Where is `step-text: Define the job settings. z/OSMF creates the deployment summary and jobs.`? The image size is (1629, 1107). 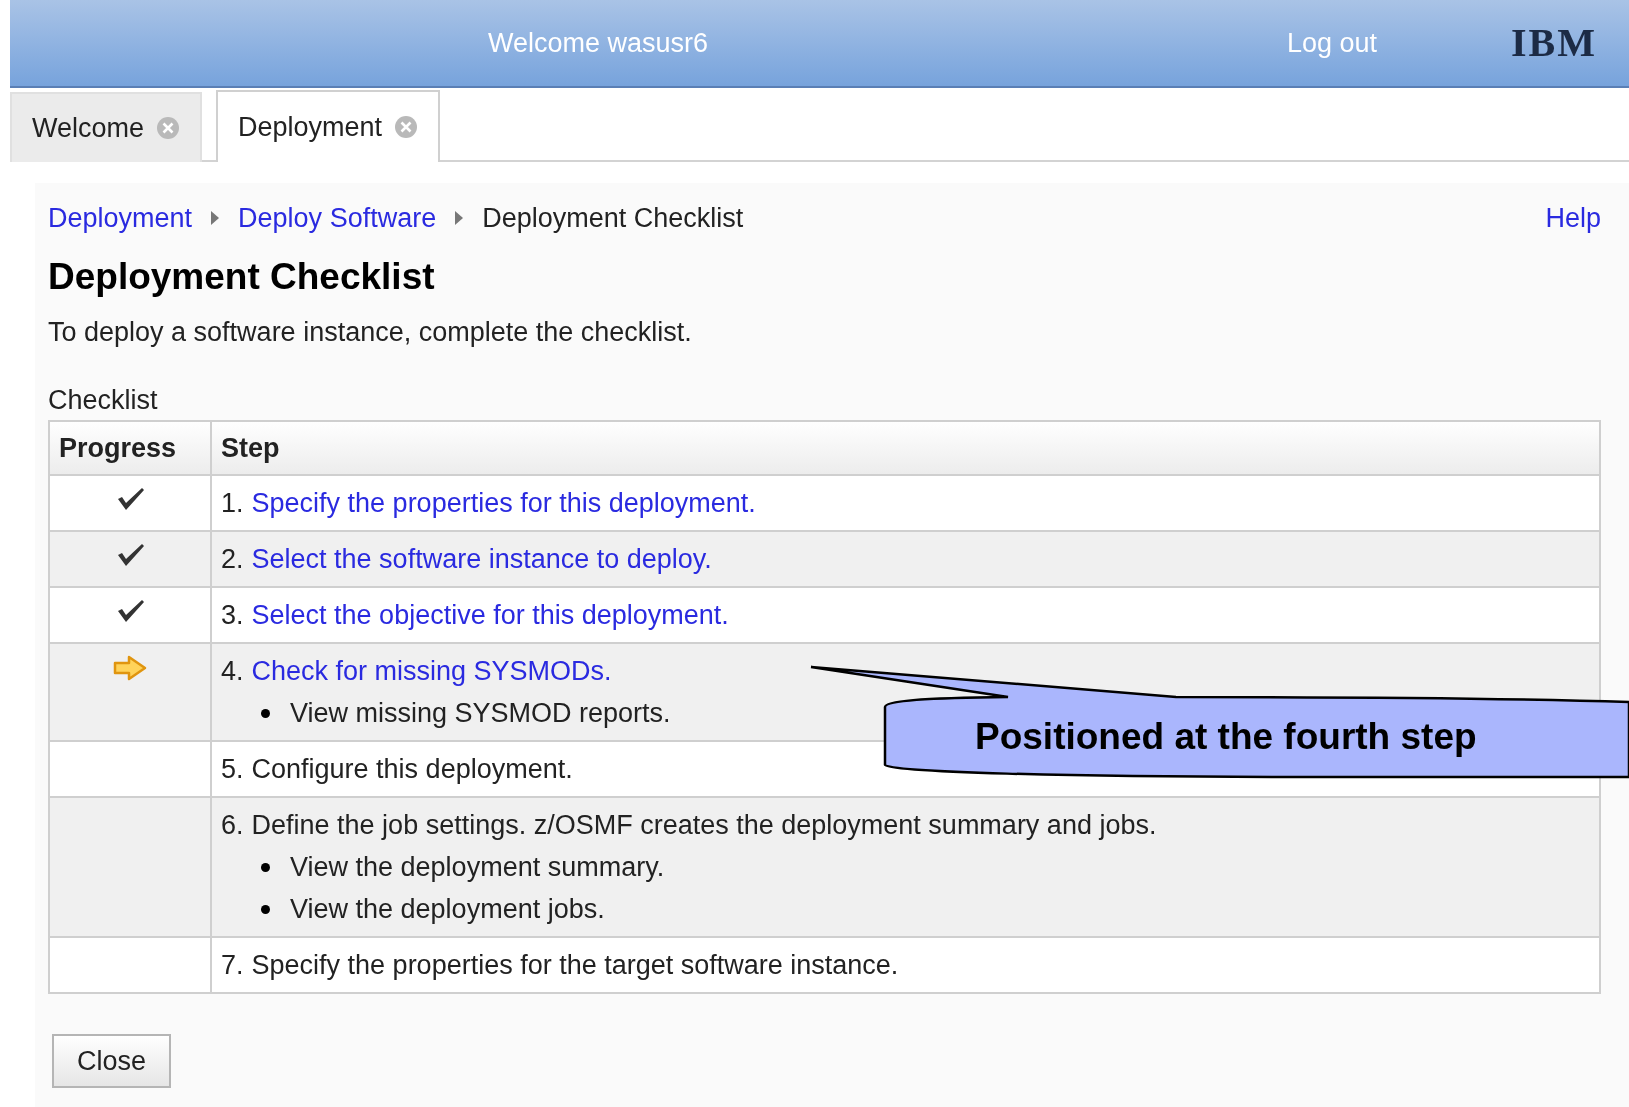
step-text: Define the job settings. z/OSMF creates the deployment summary and jobs. is located at coordinates (704, 825).